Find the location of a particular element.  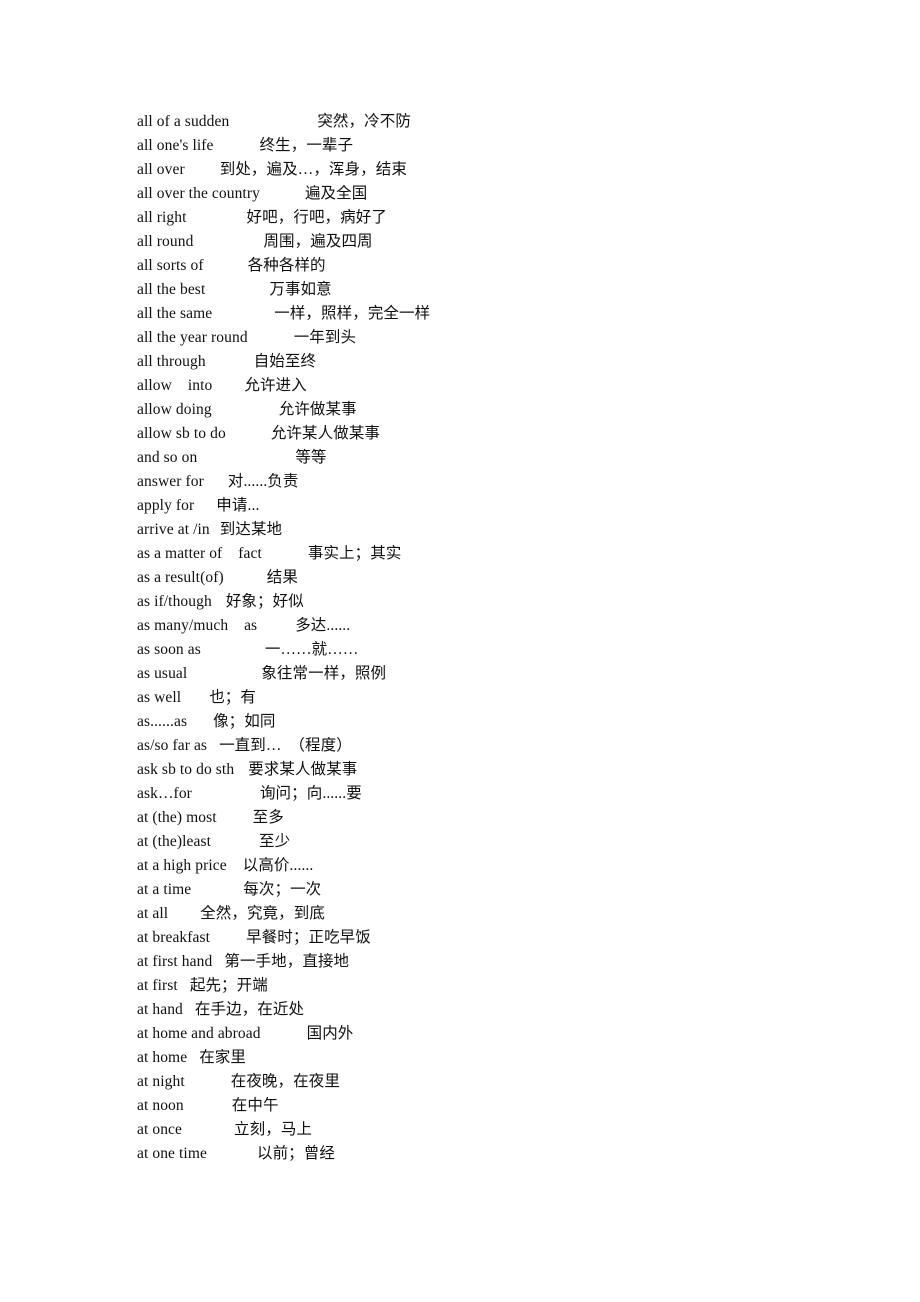

entry-gloss: 象往常一样，照例 is located at coordinates (324, 673).